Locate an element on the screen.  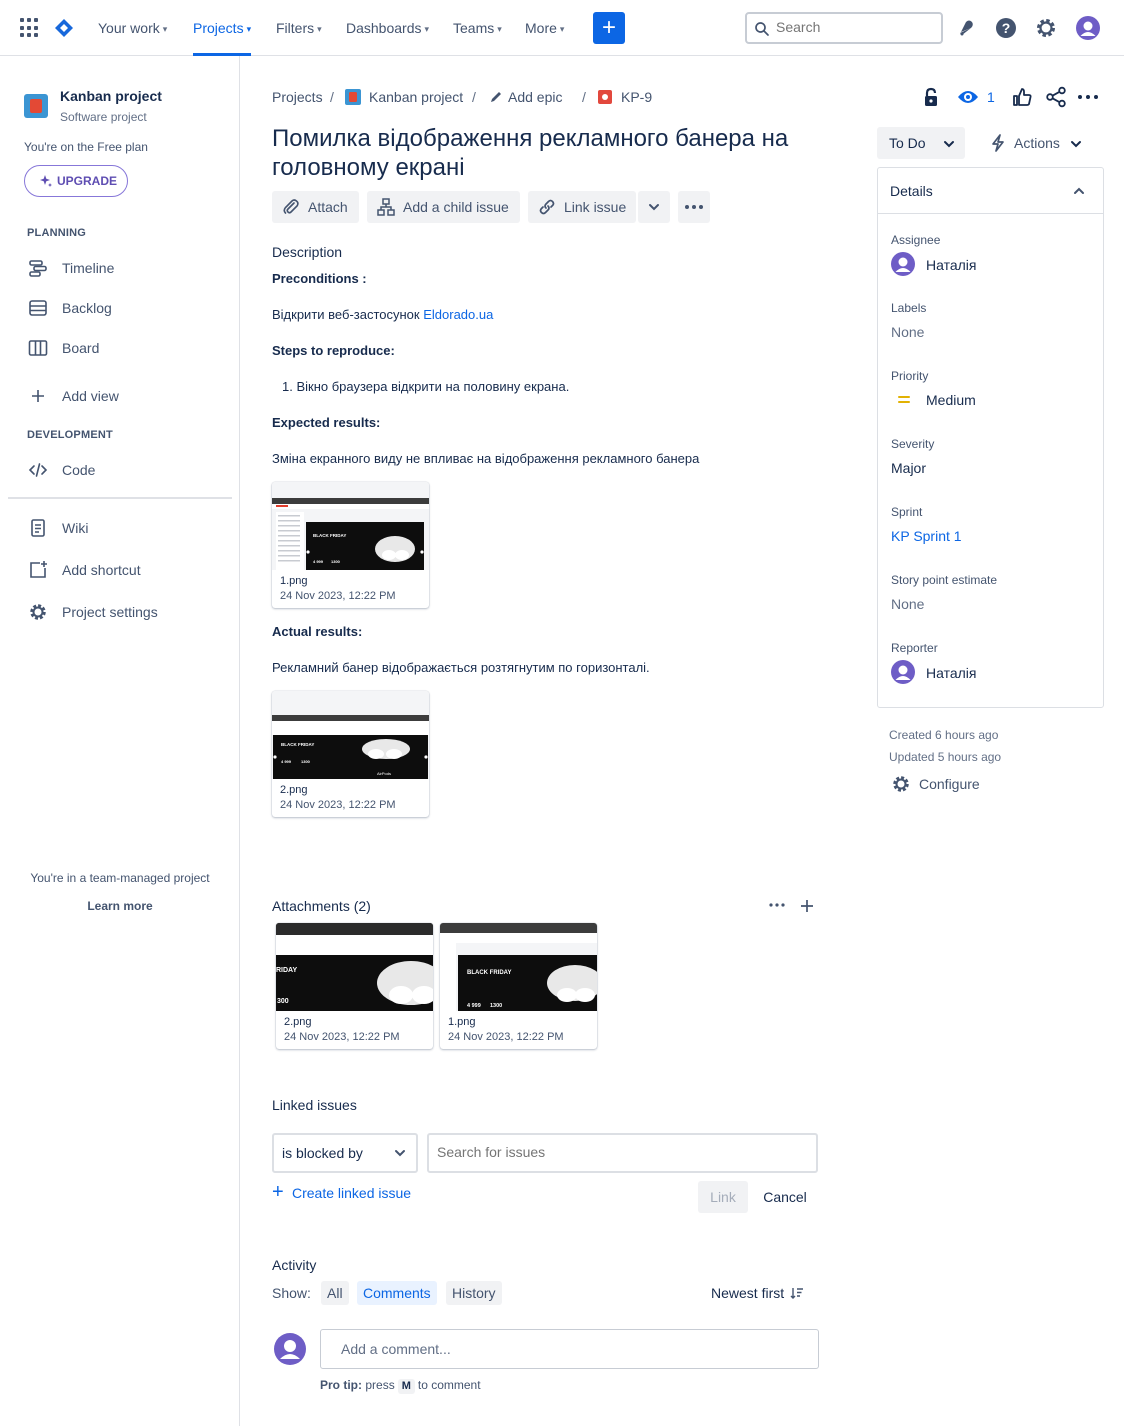
attachment-card: RIDAY 300 2.png 24 Nov 2023, 12:22 PM is located at coordinates (354, 986).